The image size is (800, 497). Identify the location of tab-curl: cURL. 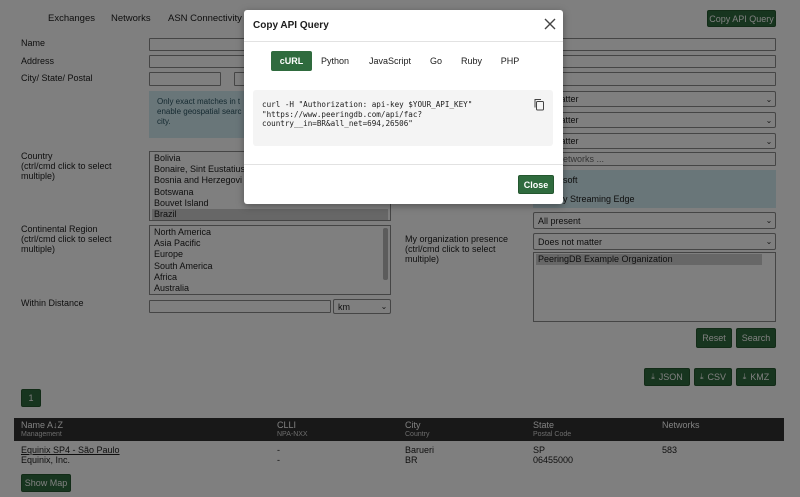
(291, 61).